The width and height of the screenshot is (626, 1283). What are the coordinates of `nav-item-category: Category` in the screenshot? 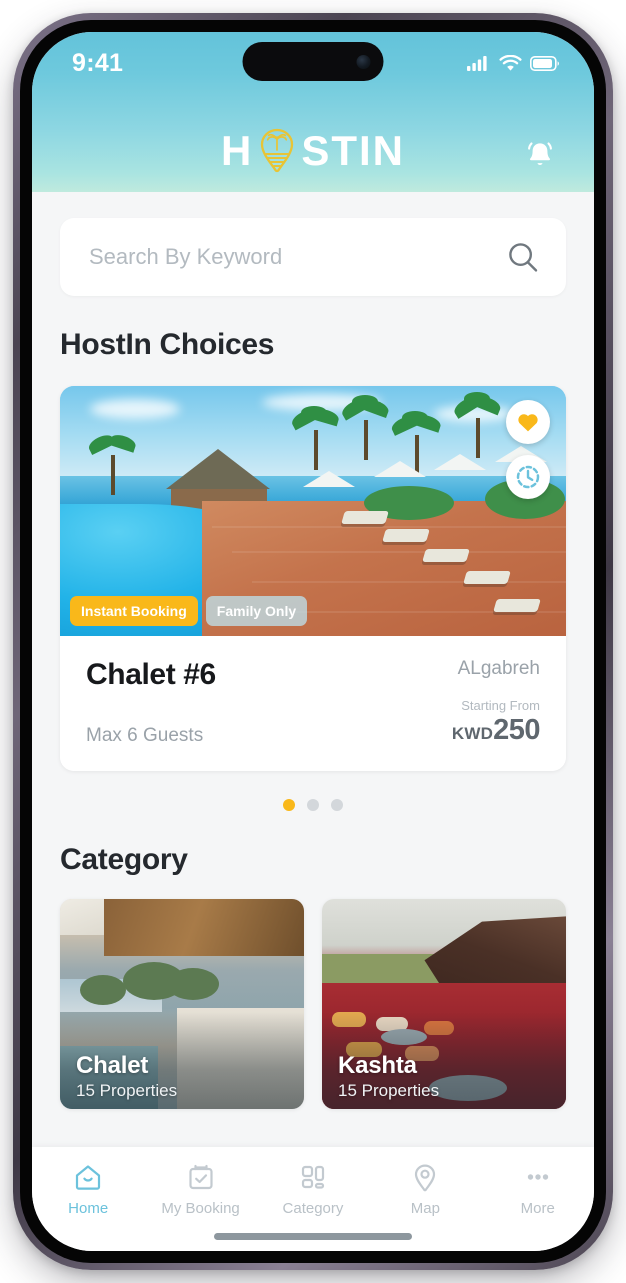 It's located at (313, 1189).